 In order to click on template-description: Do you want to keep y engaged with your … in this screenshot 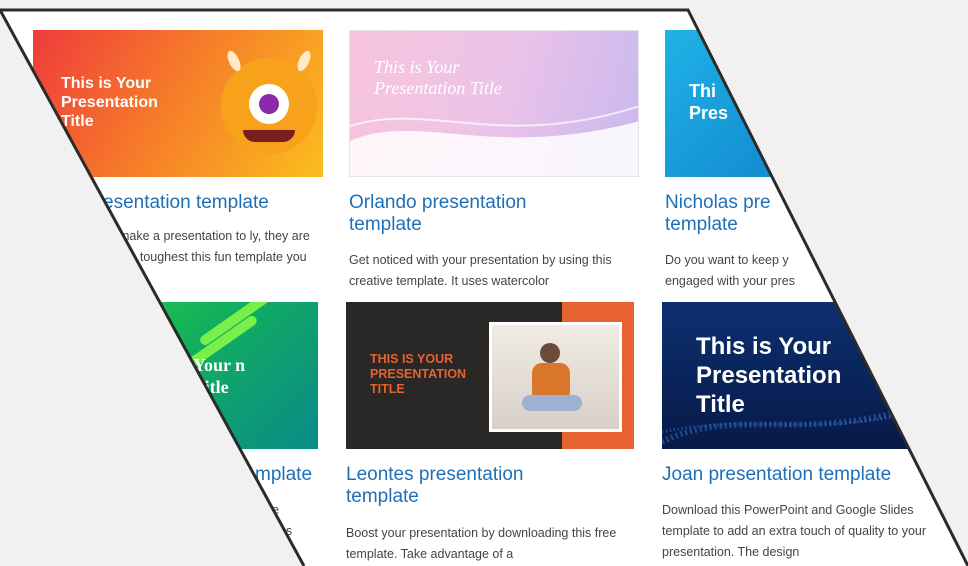, I will do `click(730, 270)`.